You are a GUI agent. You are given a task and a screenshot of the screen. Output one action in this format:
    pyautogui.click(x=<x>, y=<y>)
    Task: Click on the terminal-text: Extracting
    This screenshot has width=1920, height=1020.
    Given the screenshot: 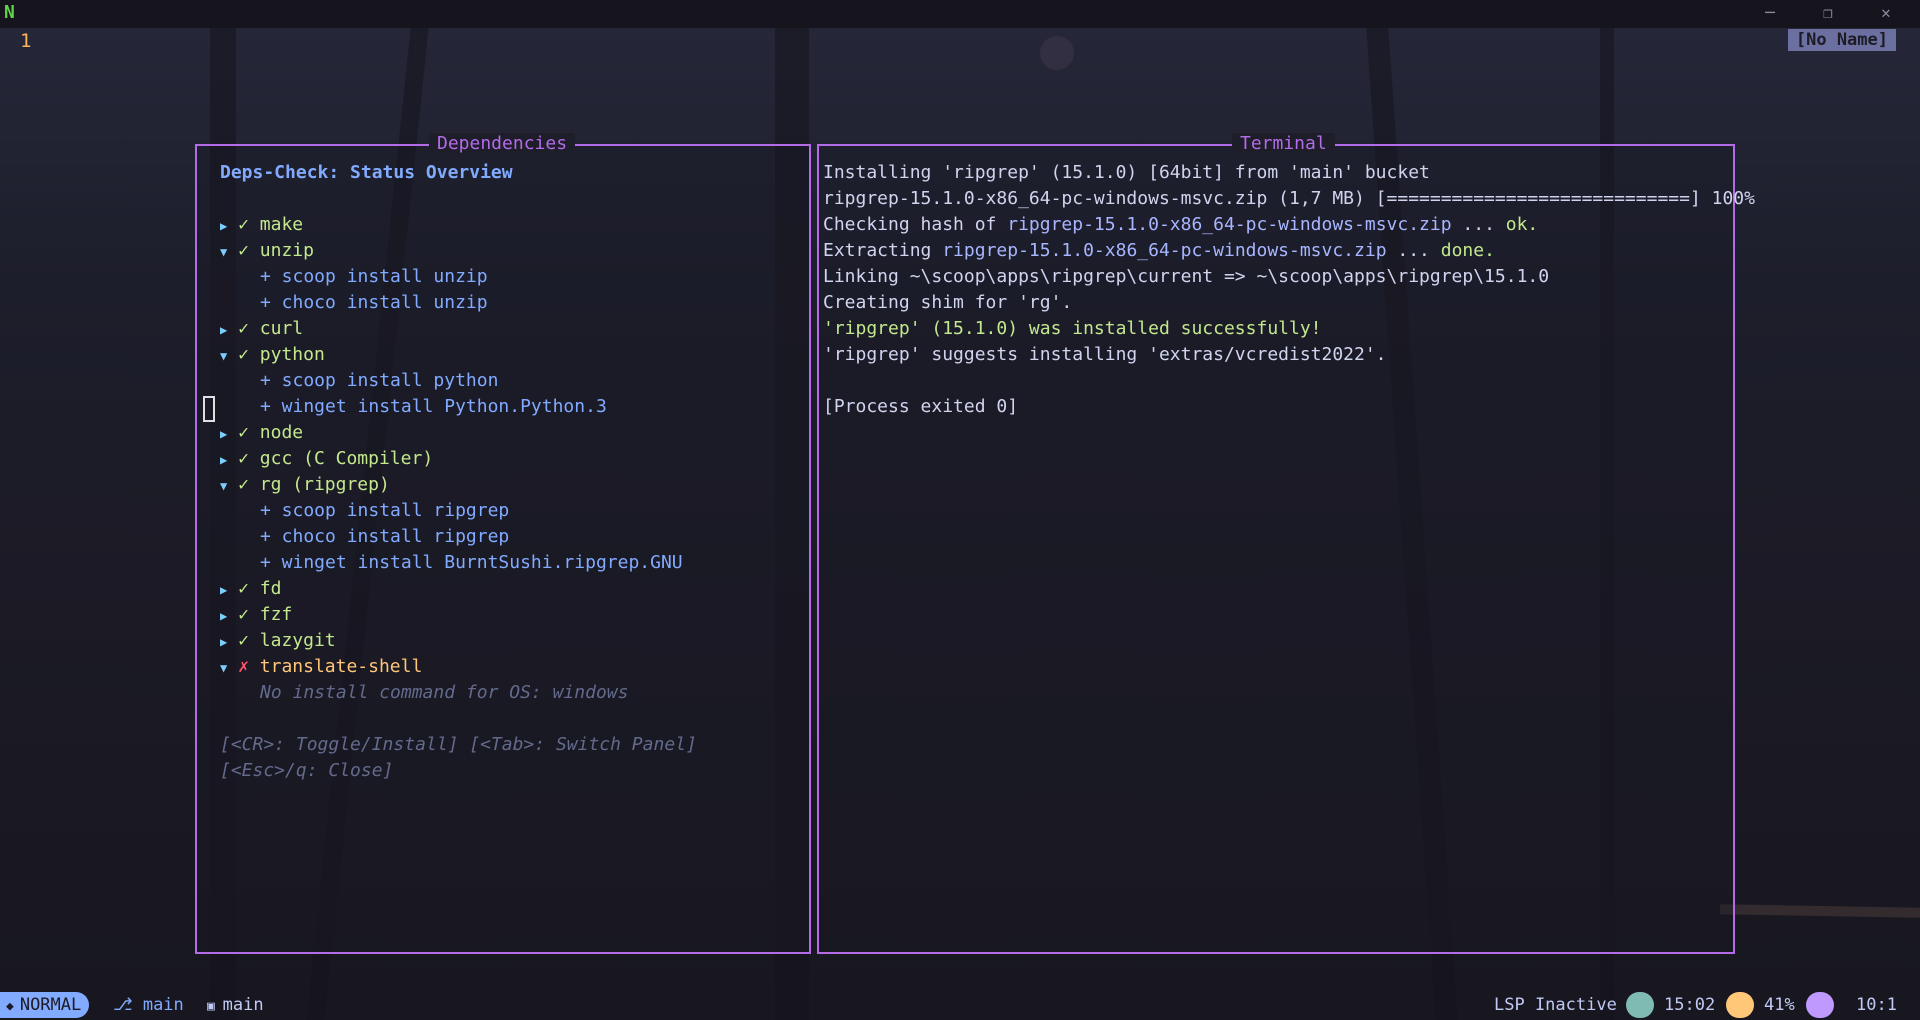 What is the action you would take?
    pyautogui.click(x=883, y=250)
    